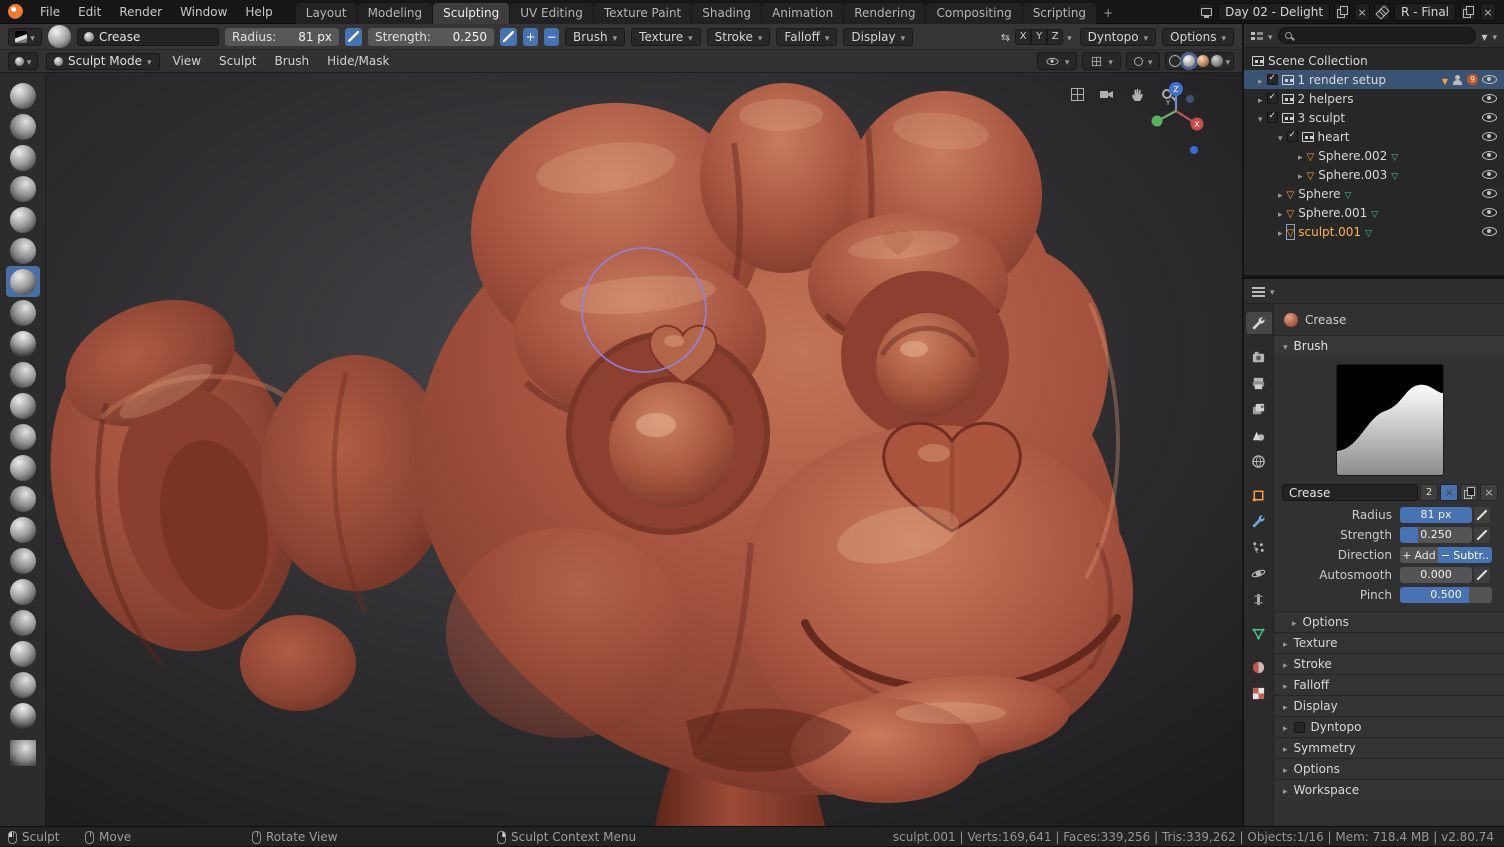 The height and width of the screenshot is (847, 1504). What do you see at coordinates (1260, 118) in the screenshot?
I see `collapse-icon` at bounding box center [1260, 118].